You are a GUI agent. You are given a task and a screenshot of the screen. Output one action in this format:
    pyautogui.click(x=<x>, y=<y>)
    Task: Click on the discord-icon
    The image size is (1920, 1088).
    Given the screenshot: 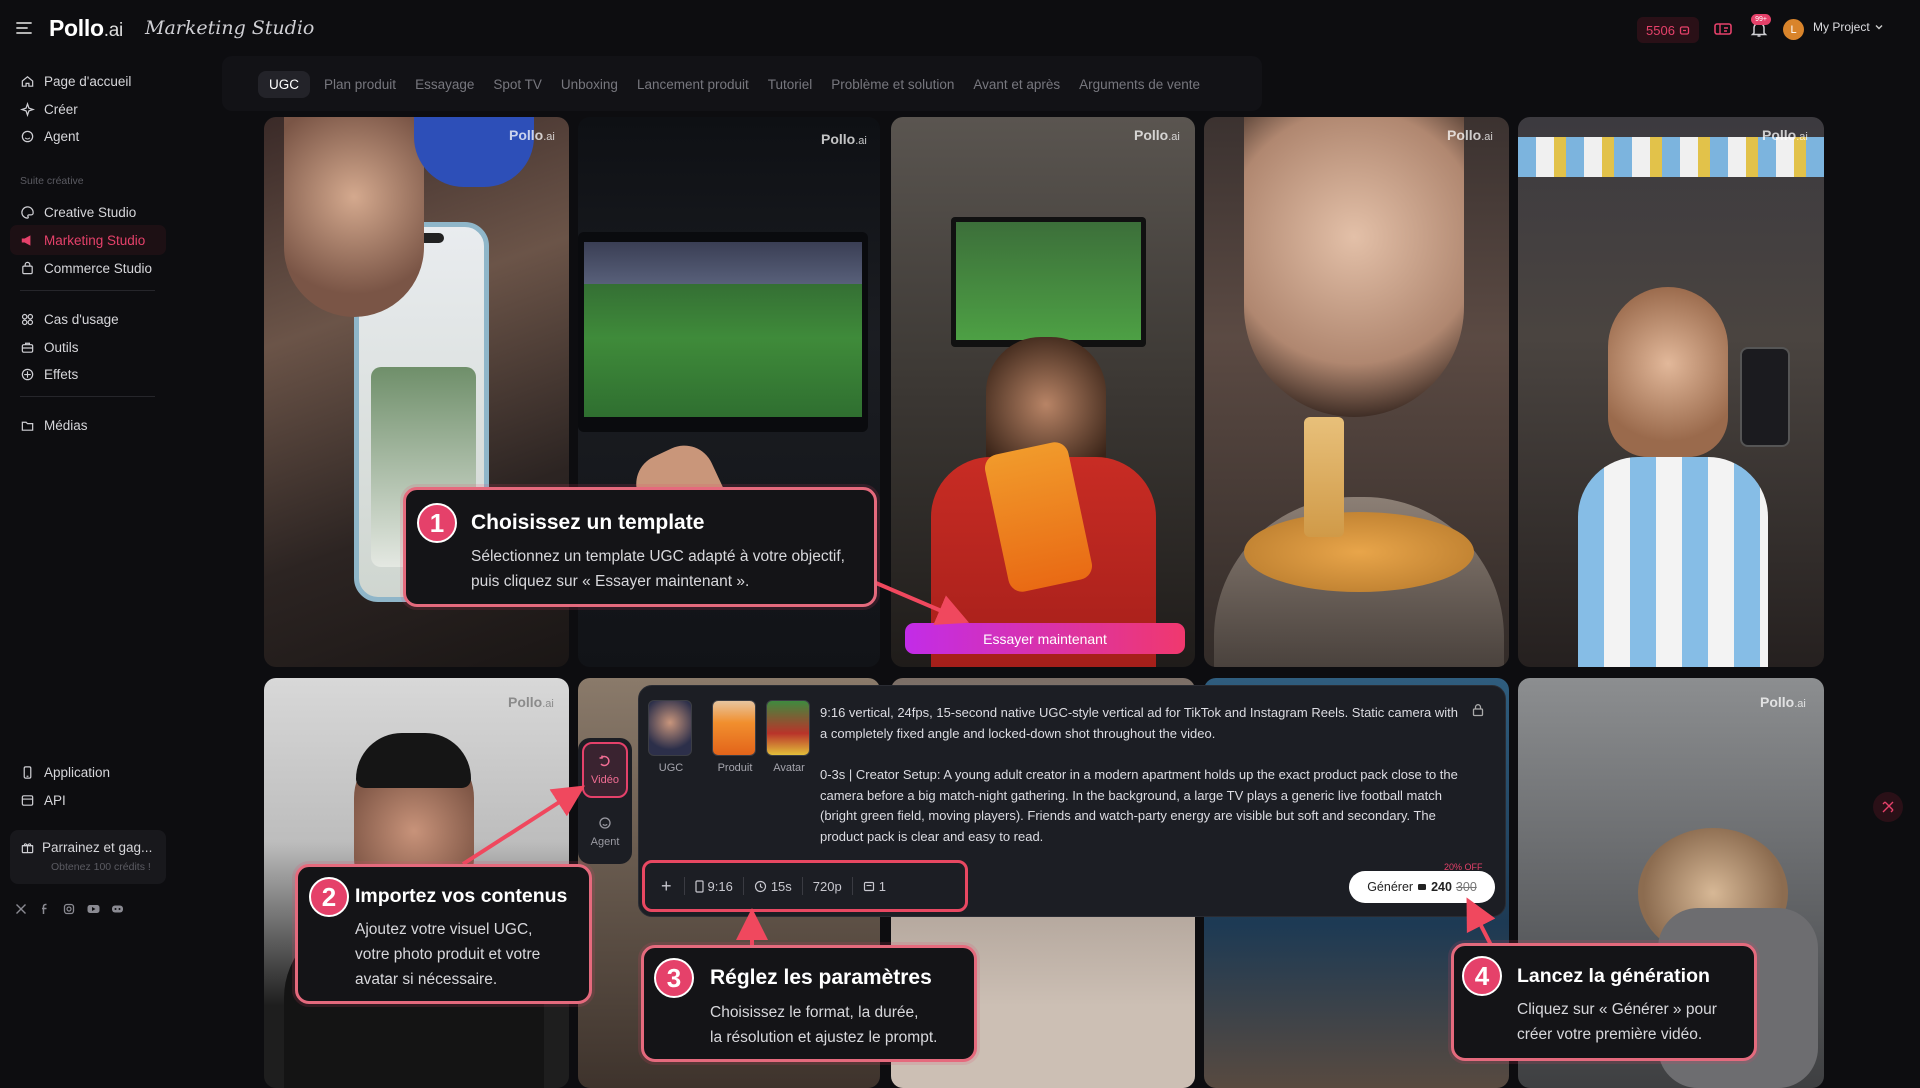 What is the action you would take?
    pyautogui.click(x=117, y=909)
    